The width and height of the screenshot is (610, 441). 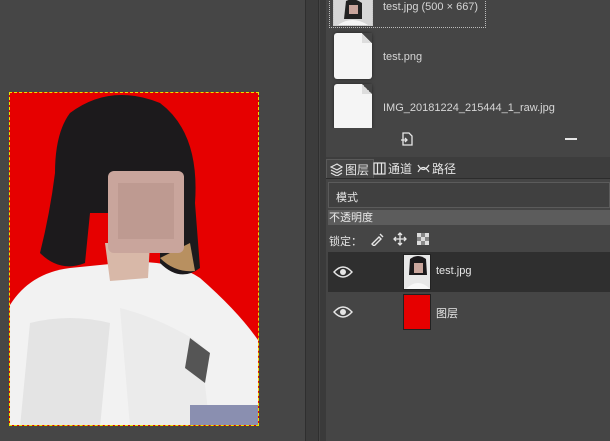 What do you see at coordinates (423, 239) in the screenshot?
I see `lock-alpha-icon` at bounding box center [423, 239].